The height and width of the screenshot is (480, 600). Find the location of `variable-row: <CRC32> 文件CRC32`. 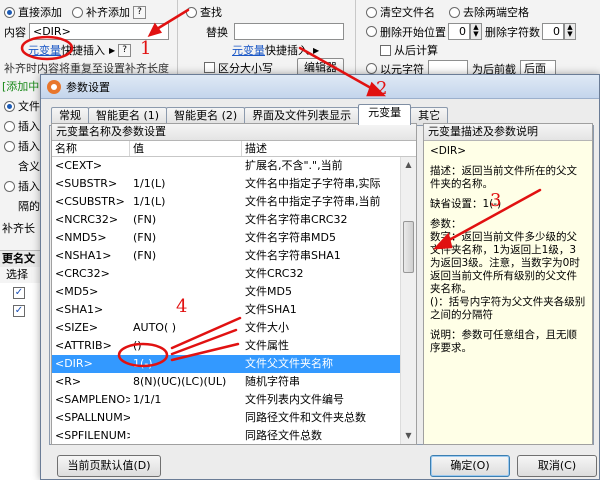

variable-row: <CRC32> 文件CRC32 is located at coordinates (234, 274).